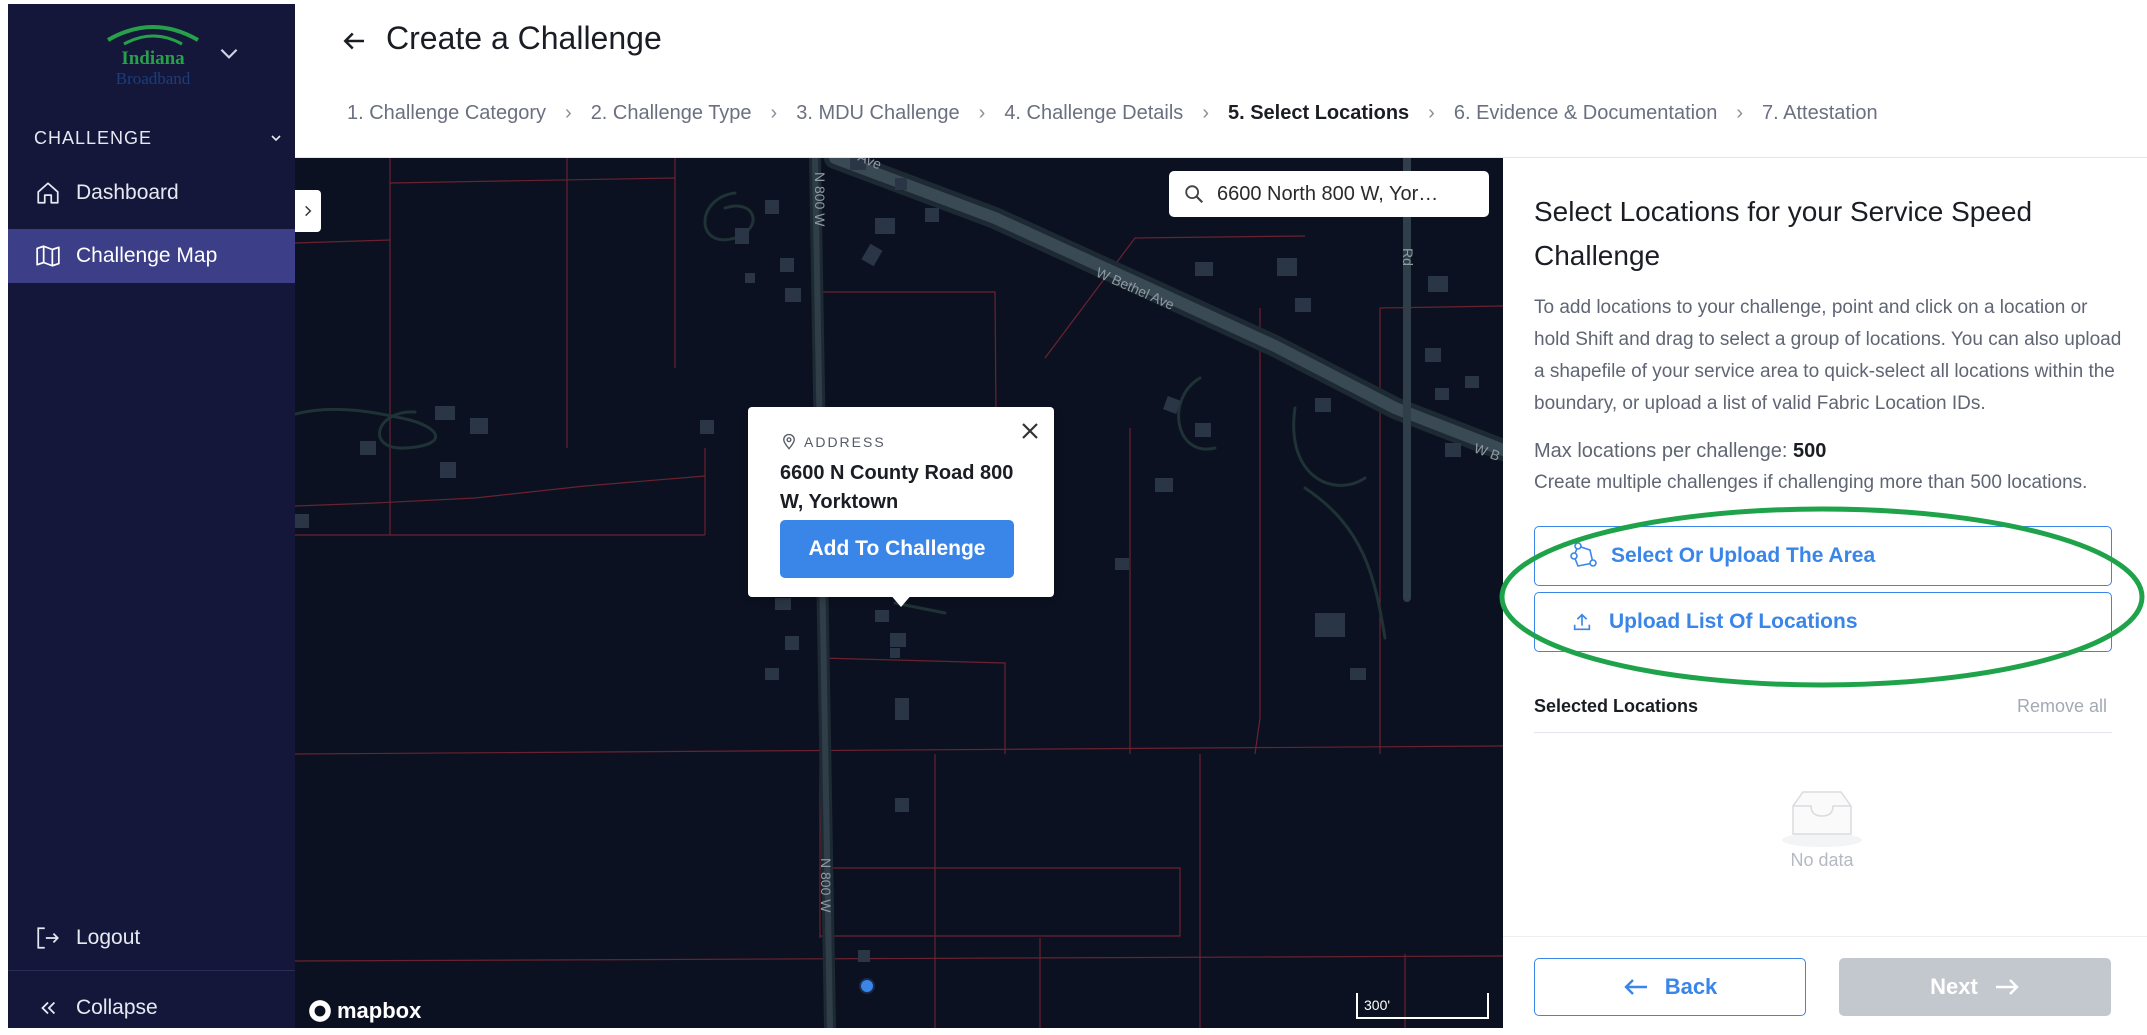 The image size is (2147, 1035). What do you see at coordinates (1030, 431) in the screenshot?
I see `close-icon` at bounding box center [1030, 431].